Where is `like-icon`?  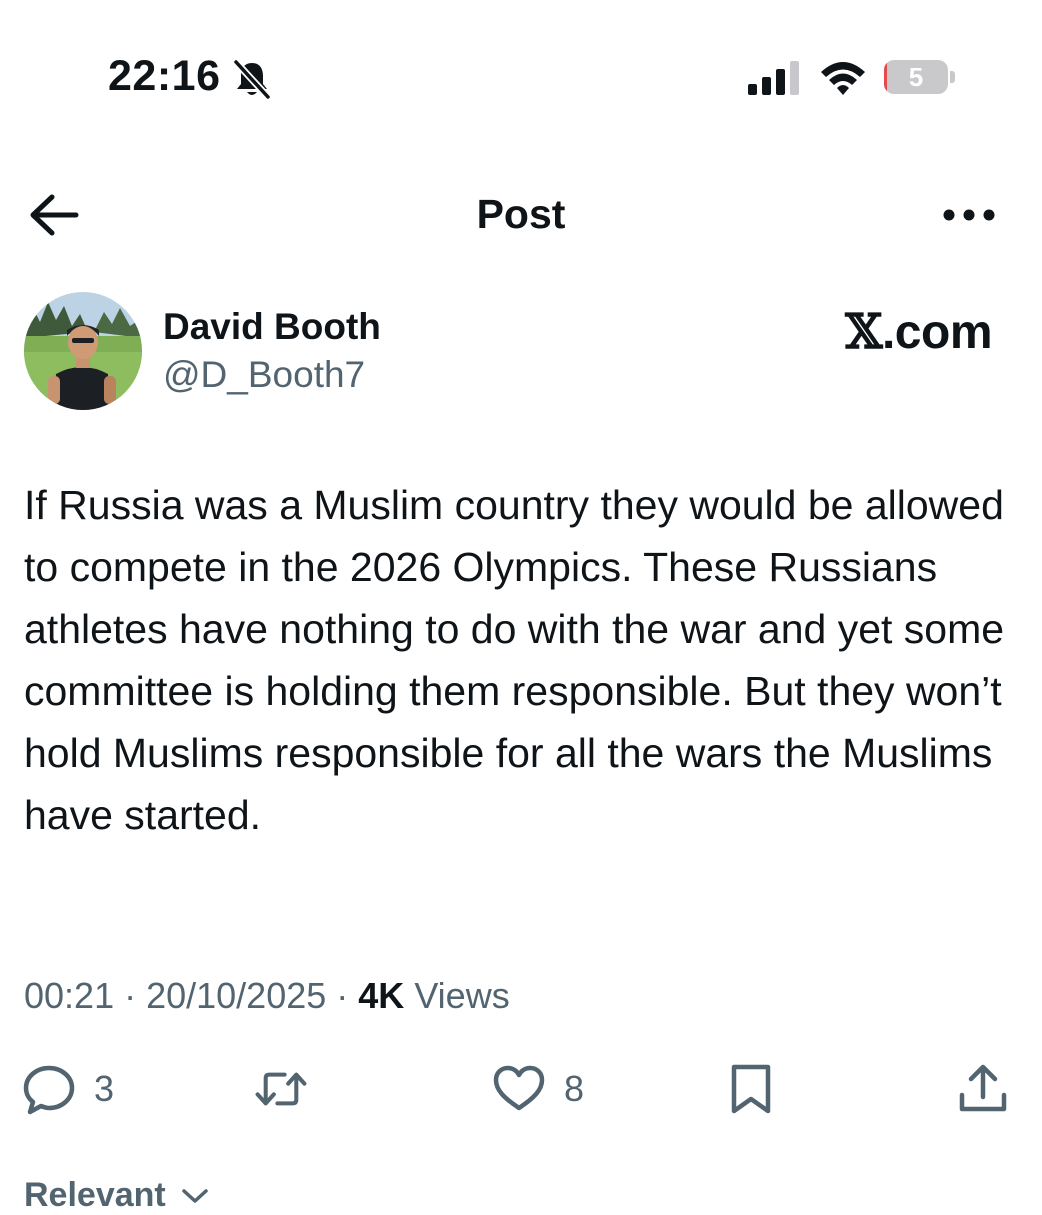
like-icon is located at coordinates (519, 1088).